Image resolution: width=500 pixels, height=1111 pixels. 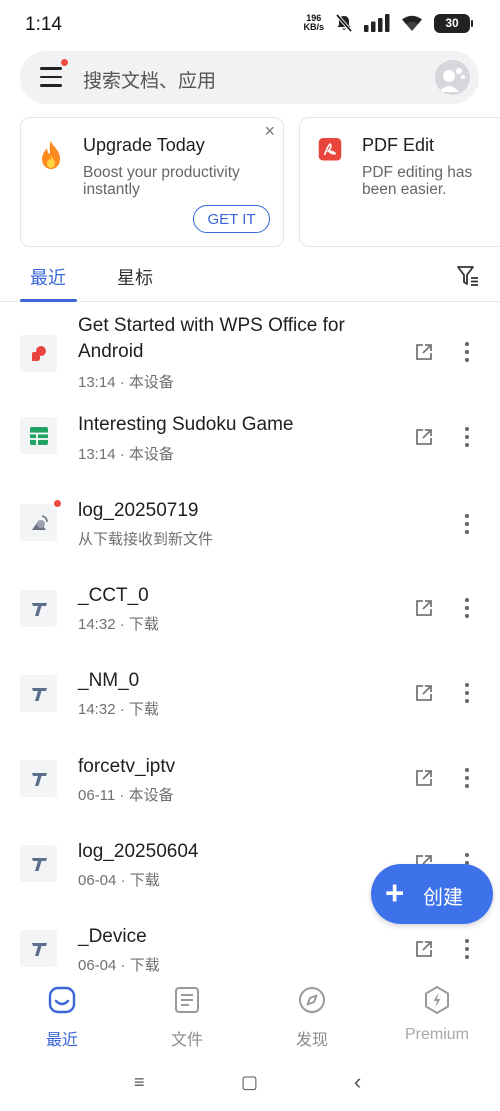 I want to click on recent-icon, so click(x=62, y=1000).